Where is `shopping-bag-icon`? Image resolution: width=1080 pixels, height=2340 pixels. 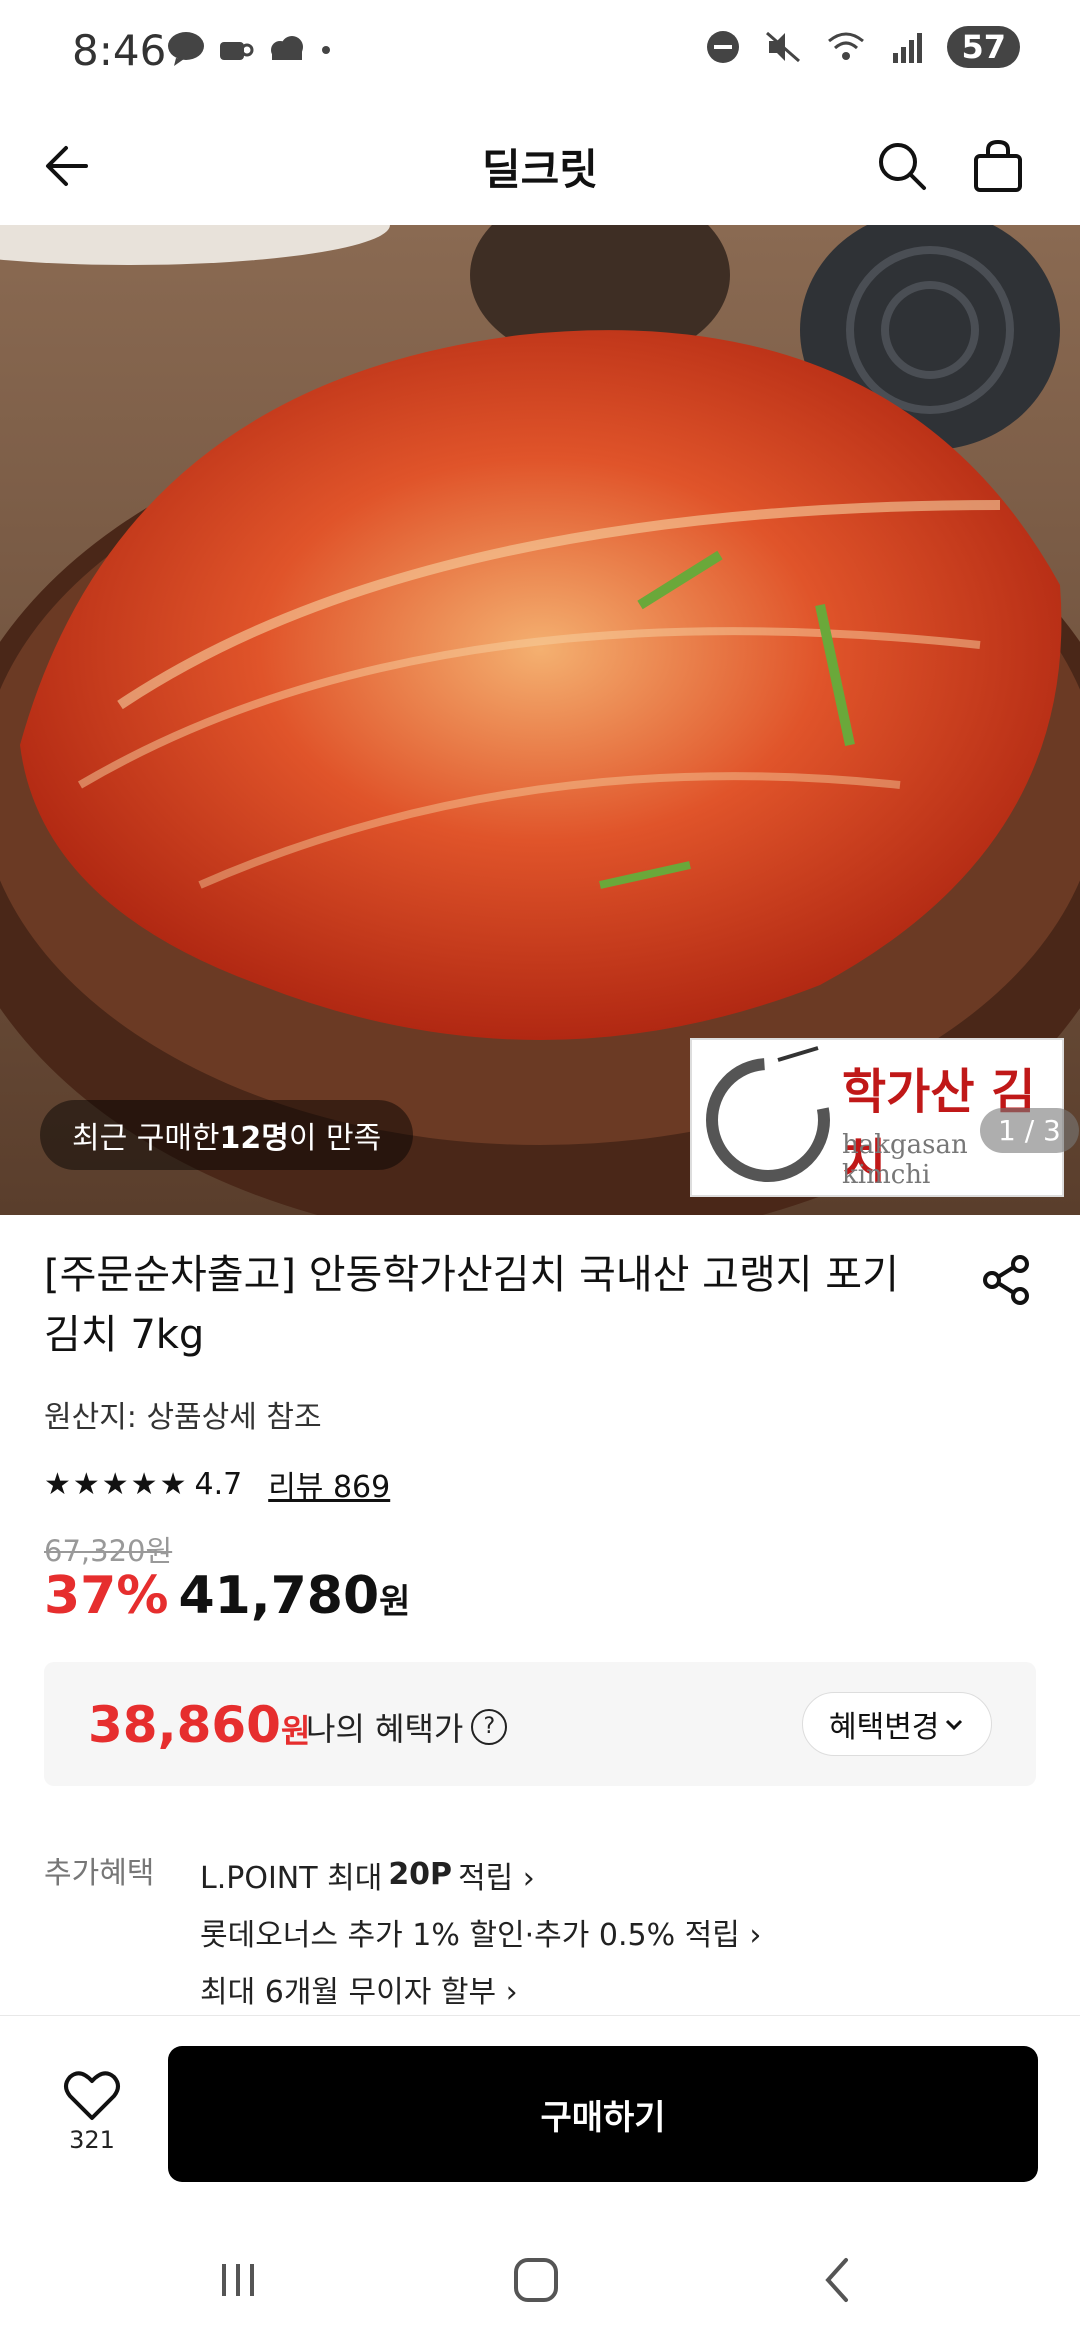
shopping-bag-icon is located at coordinates (998, 166).